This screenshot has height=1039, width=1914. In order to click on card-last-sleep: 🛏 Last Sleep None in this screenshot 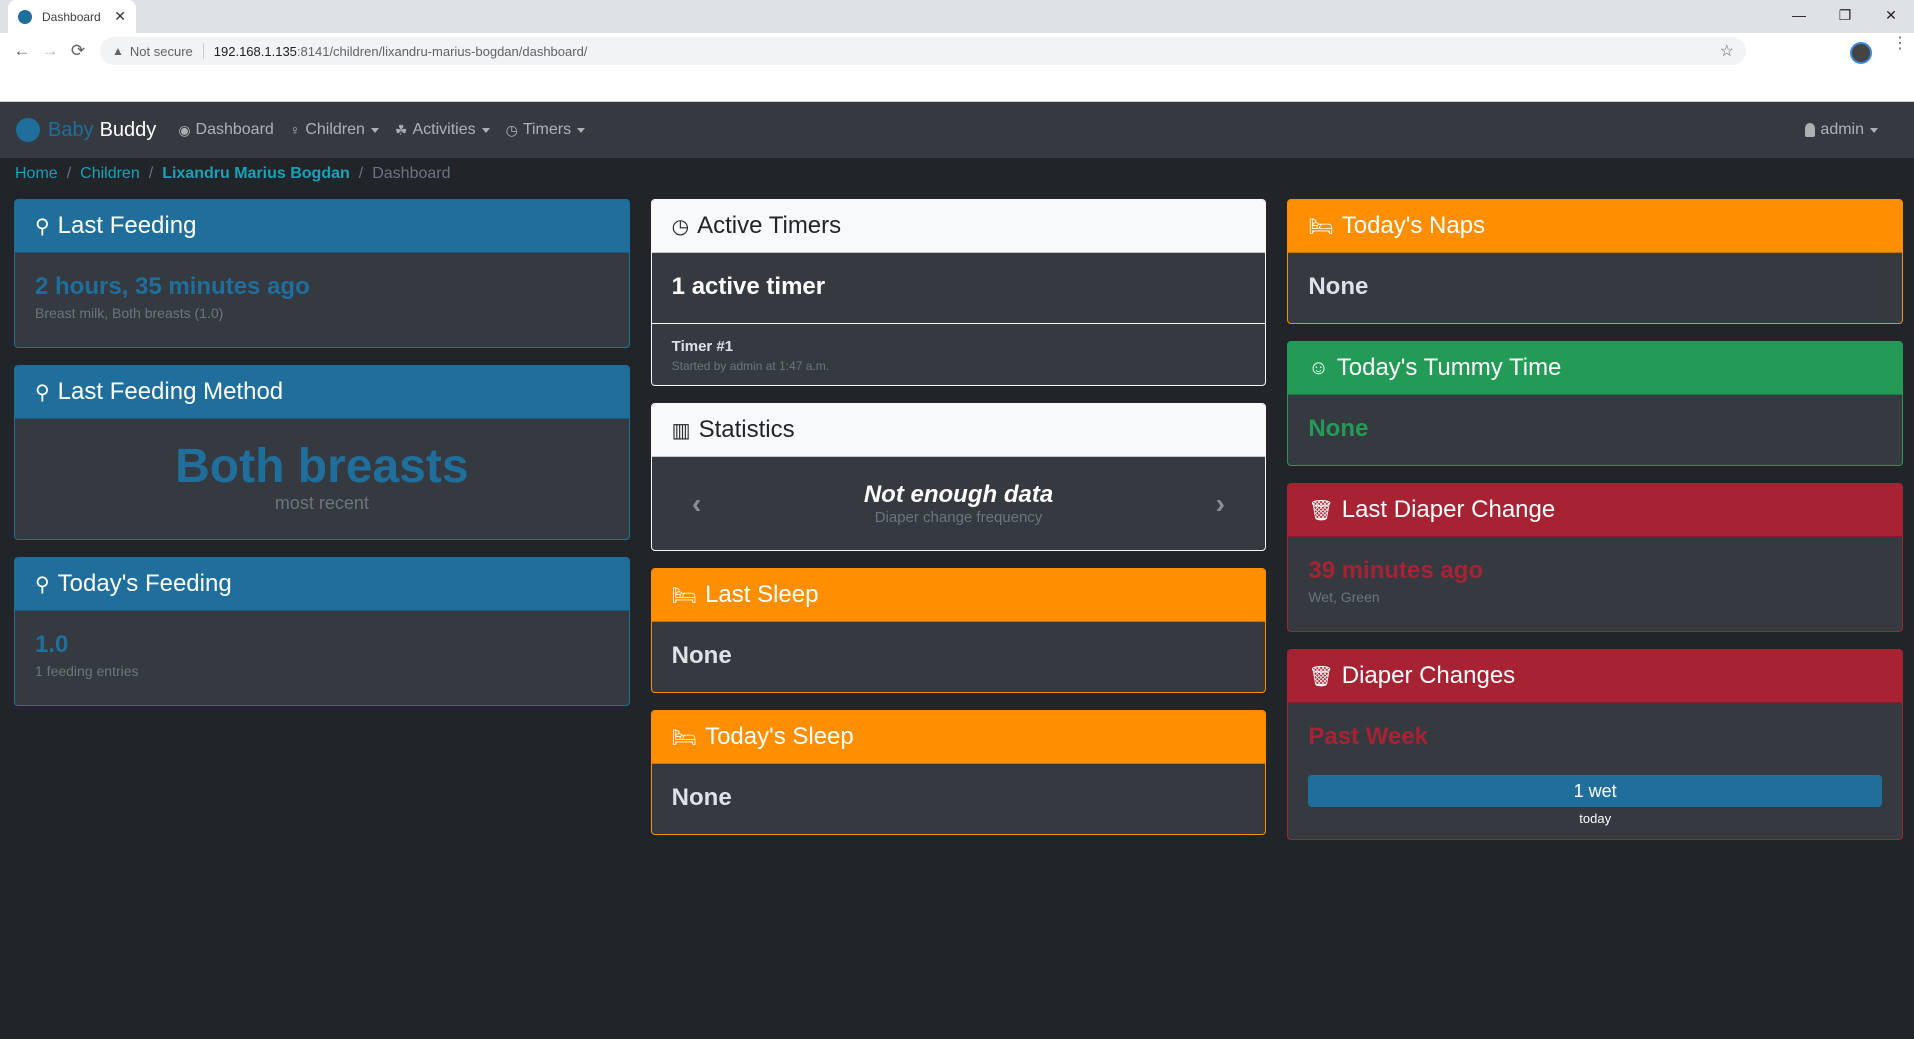, I will do `click(958, 630)`.